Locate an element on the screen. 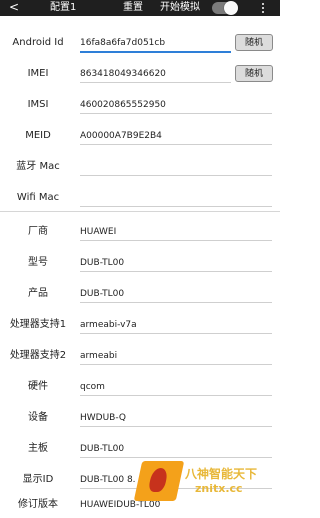 This screenshot has width=320, height=518. field-row-build-version: 修订版本 HUAWEIDUB-TL00 is located at coordinates (140, 506).